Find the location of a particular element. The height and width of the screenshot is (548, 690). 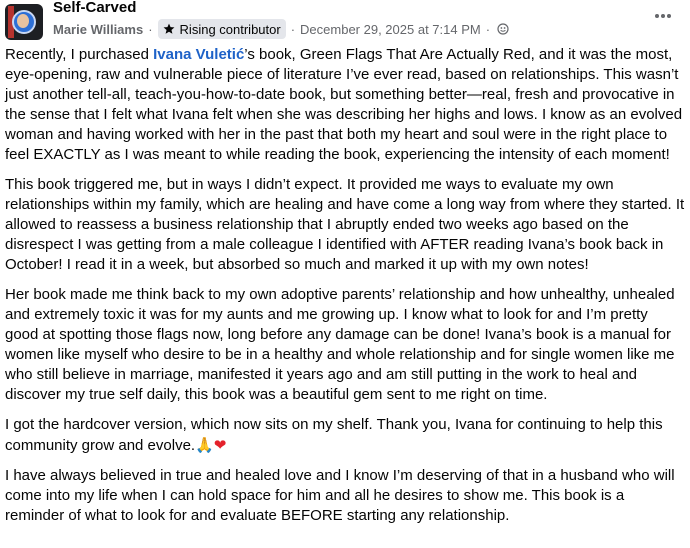

contributor-badge: Rising contributor is located at coordinates (221, 29).